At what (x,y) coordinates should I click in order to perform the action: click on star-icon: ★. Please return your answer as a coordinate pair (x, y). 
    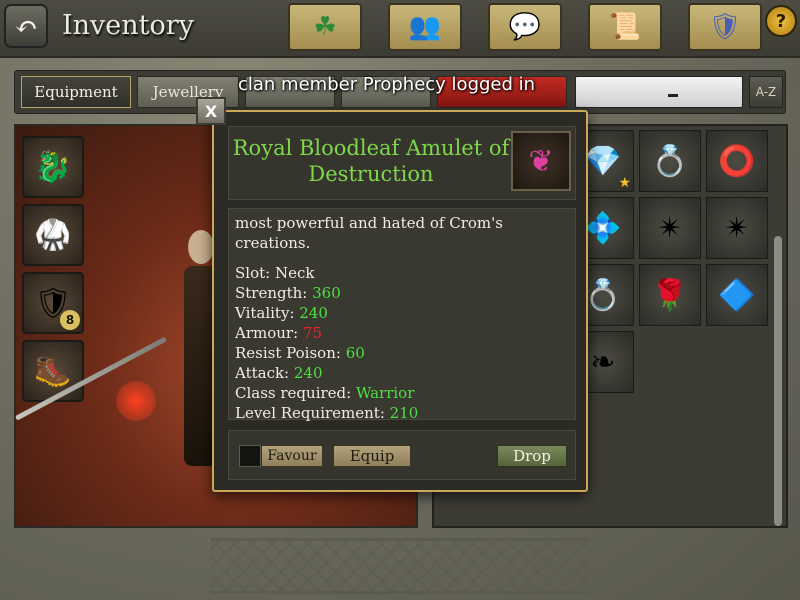
    Looking at the image, I should click on (624, 183).